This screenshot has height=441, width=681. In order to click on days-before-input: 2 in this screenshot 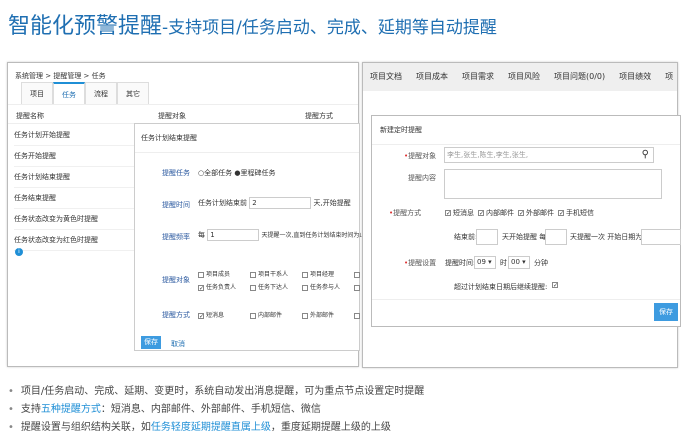, I will do `click(280, 203)`.